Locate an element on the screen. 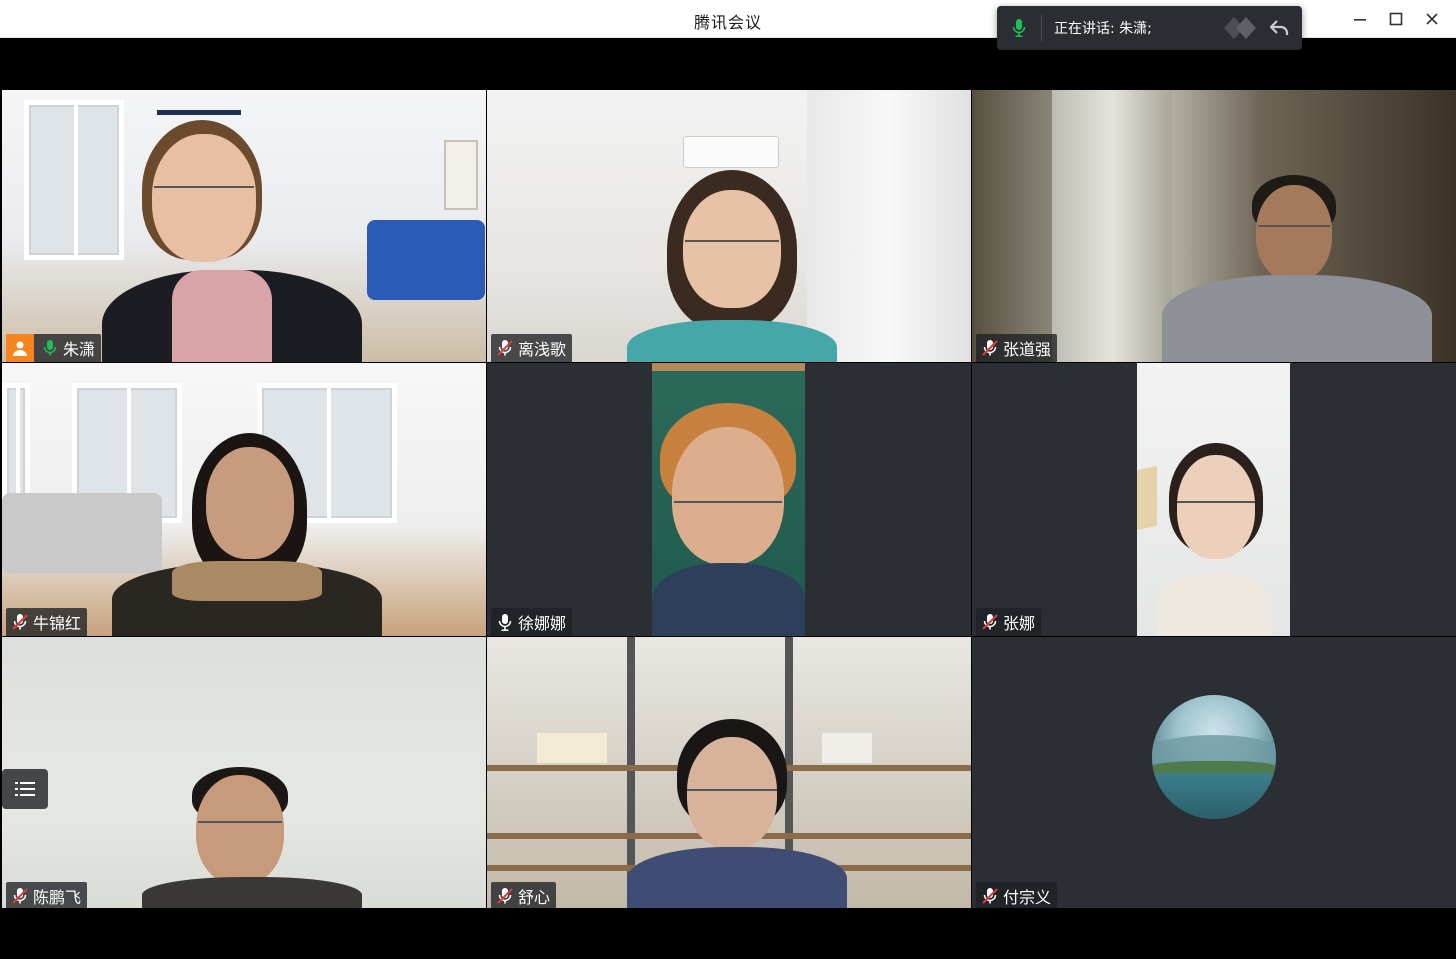 The image size is (1456, 959). name-label: 陈鹏飞 is located at coordinates (47, 896).